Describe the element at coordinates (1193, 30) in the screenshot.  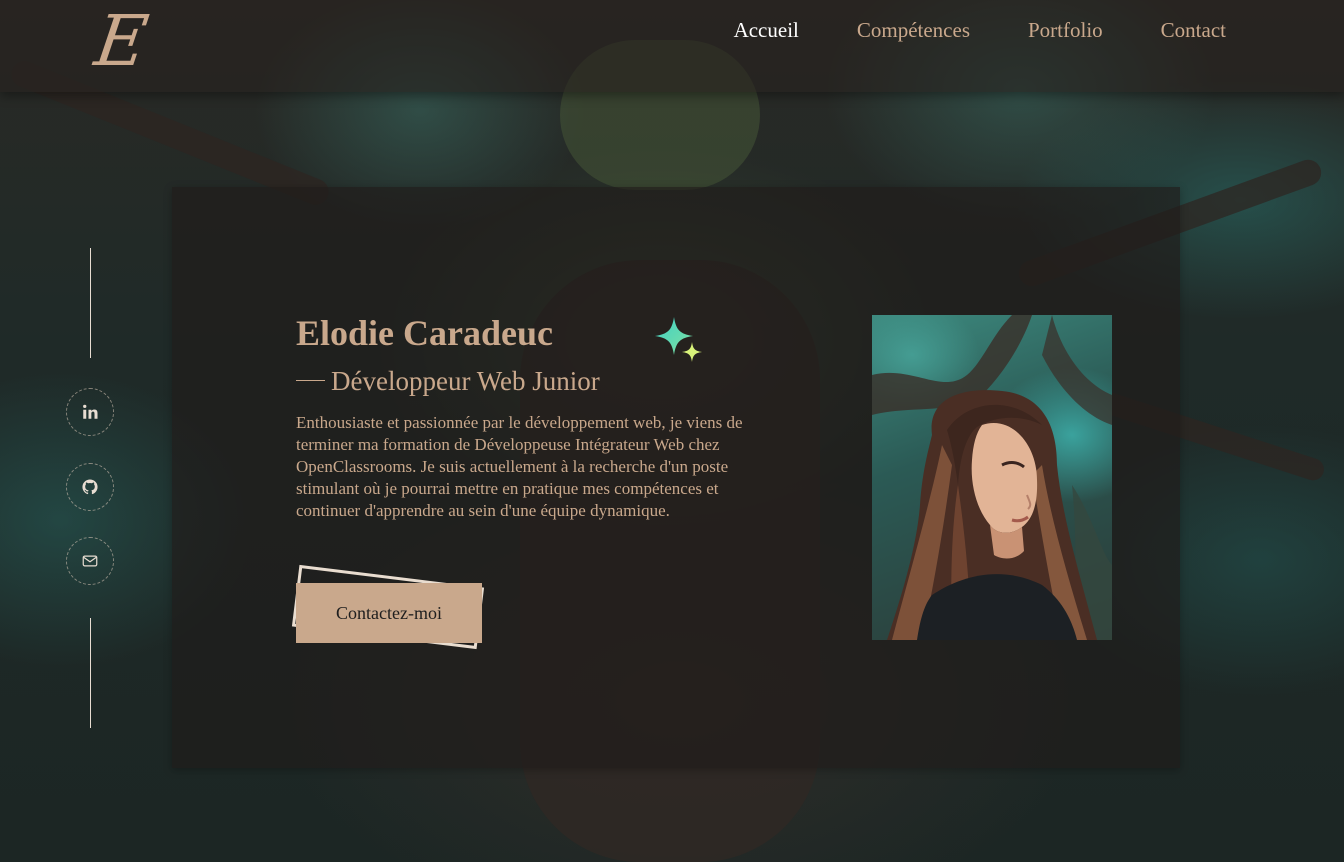
I see `nav-contact: Contact` at that location.